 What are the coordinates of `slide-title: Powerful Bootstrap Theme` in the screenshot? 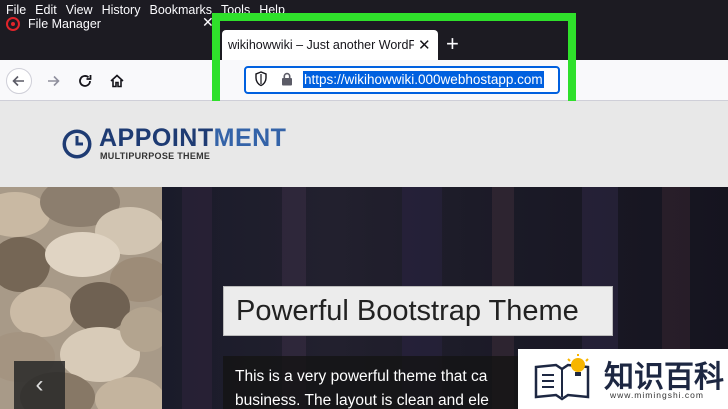 It's located at (418, 311).